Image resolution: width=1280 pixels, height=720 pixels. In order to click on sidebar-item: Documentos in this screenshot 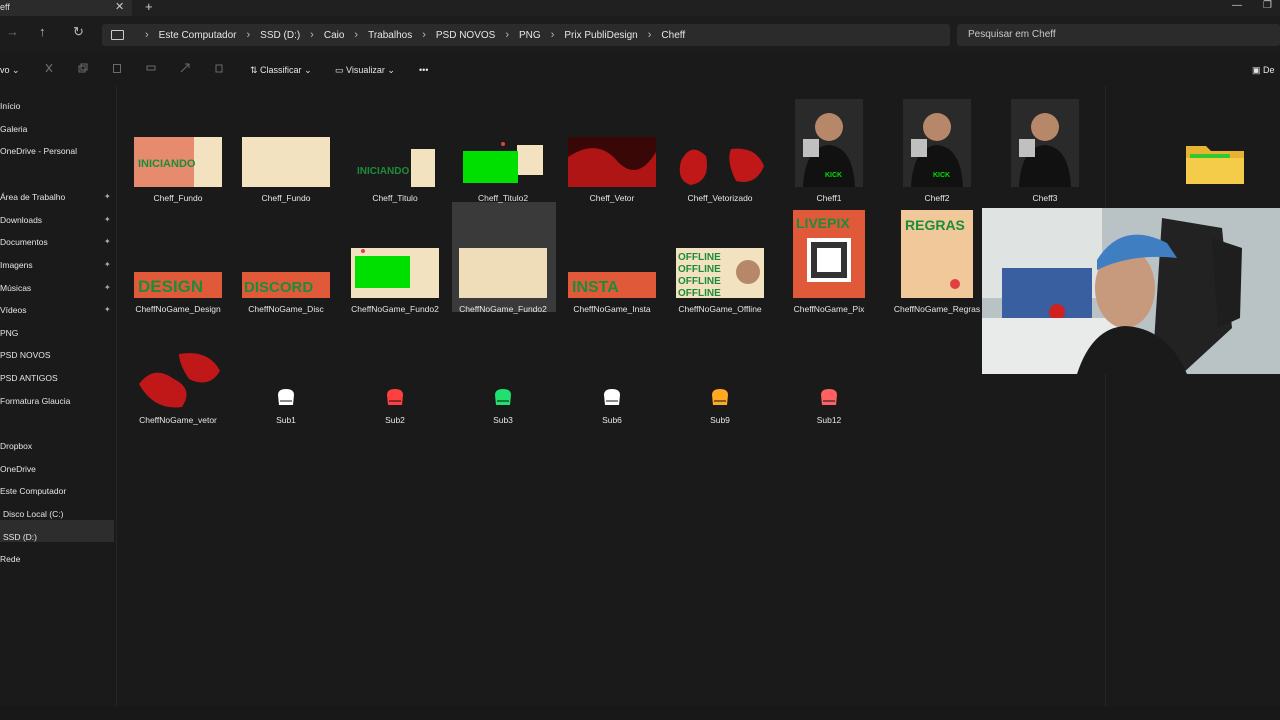, I will do `click(24, 242)`.